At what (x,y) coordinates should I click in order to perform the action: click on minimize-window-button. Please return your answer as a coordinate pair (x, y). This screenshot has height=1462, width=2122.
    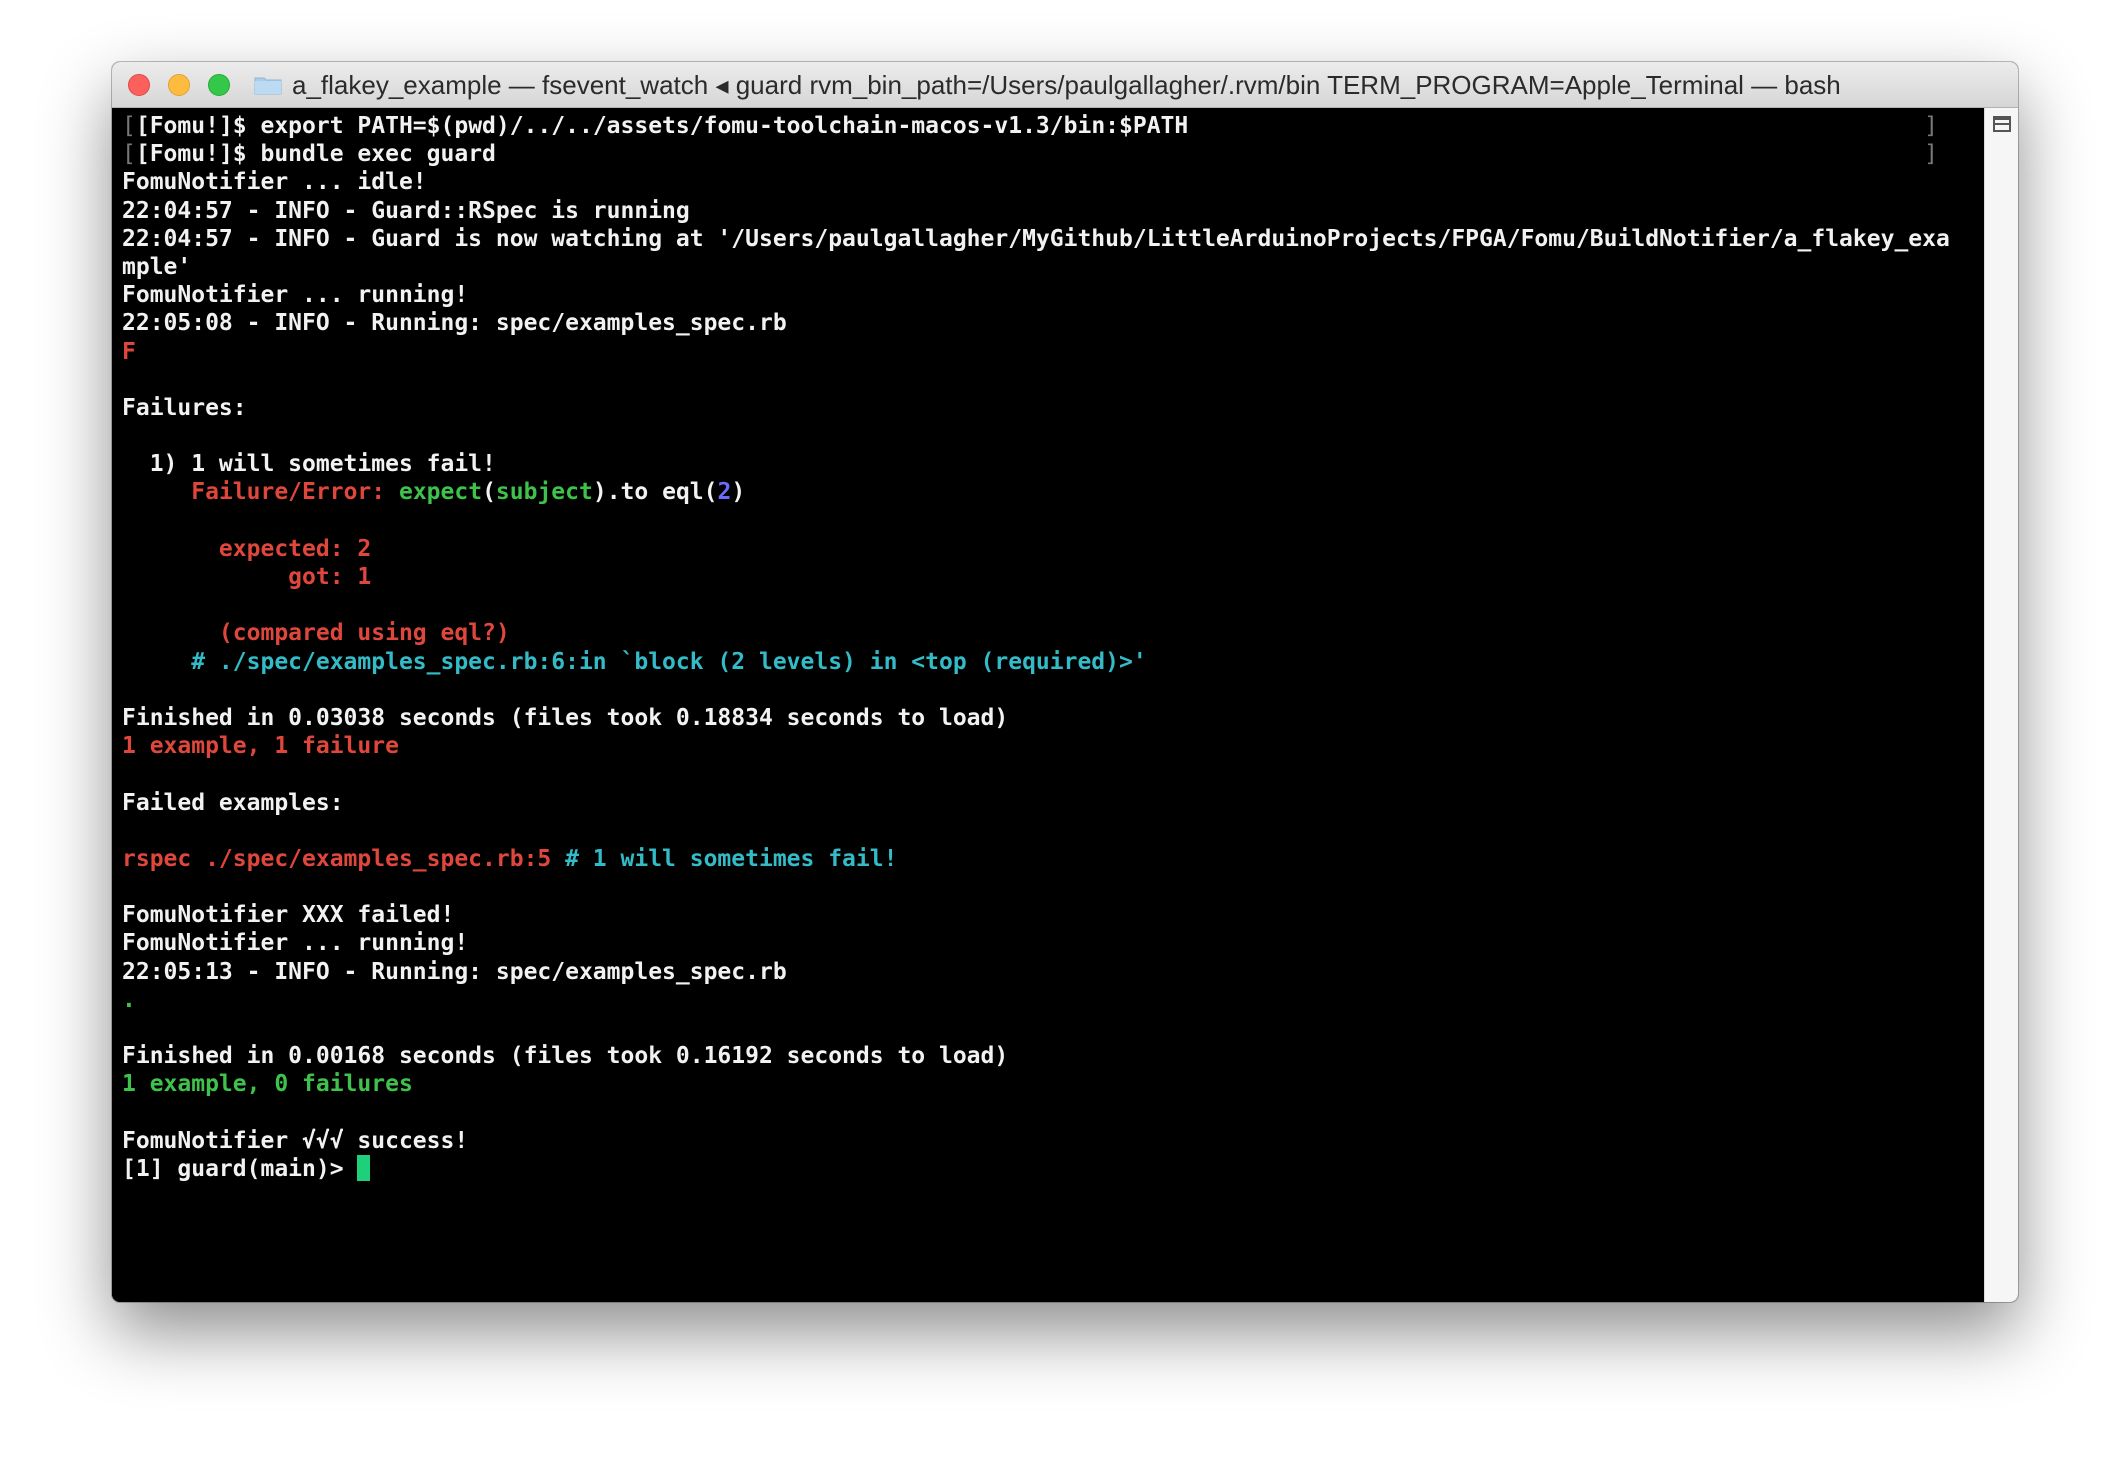
    Looking at the image, I should click on (179, 85).